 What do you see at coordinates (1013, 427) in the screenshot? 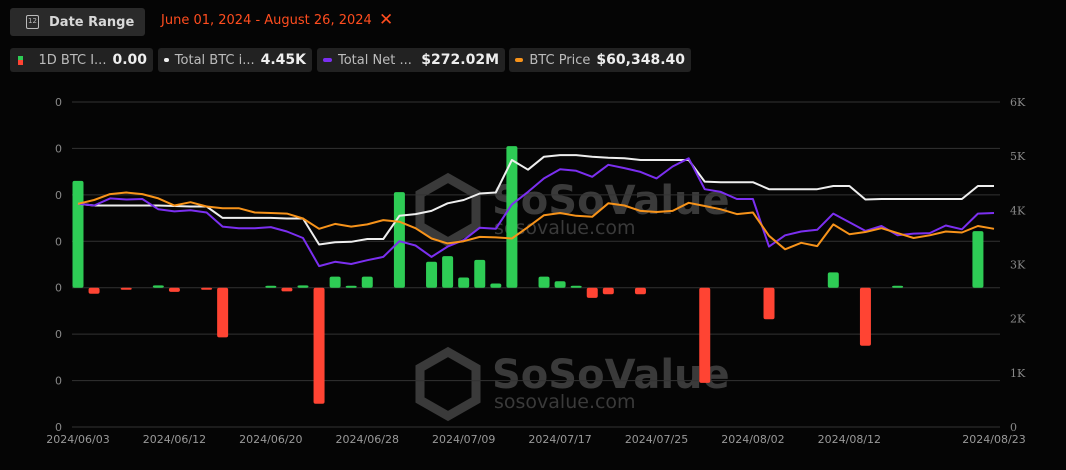
I see `right-axis-tick-label: 0` at bounding box center [1013, 427].